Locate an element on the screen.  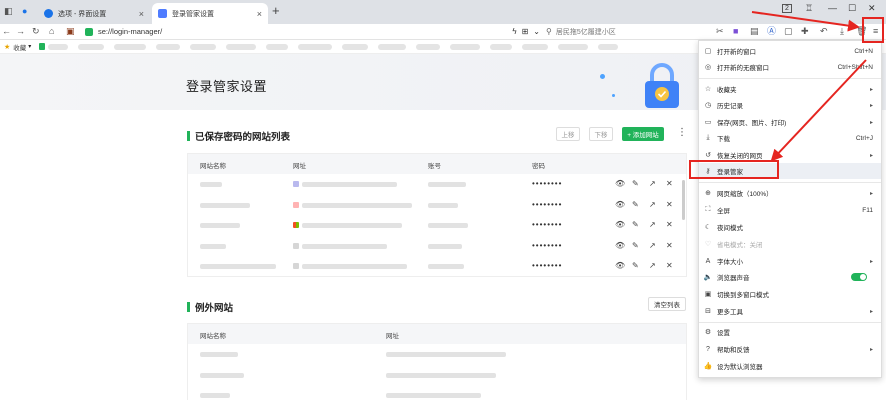
arrow-to-login-manager is located at coordinates (818, 110).